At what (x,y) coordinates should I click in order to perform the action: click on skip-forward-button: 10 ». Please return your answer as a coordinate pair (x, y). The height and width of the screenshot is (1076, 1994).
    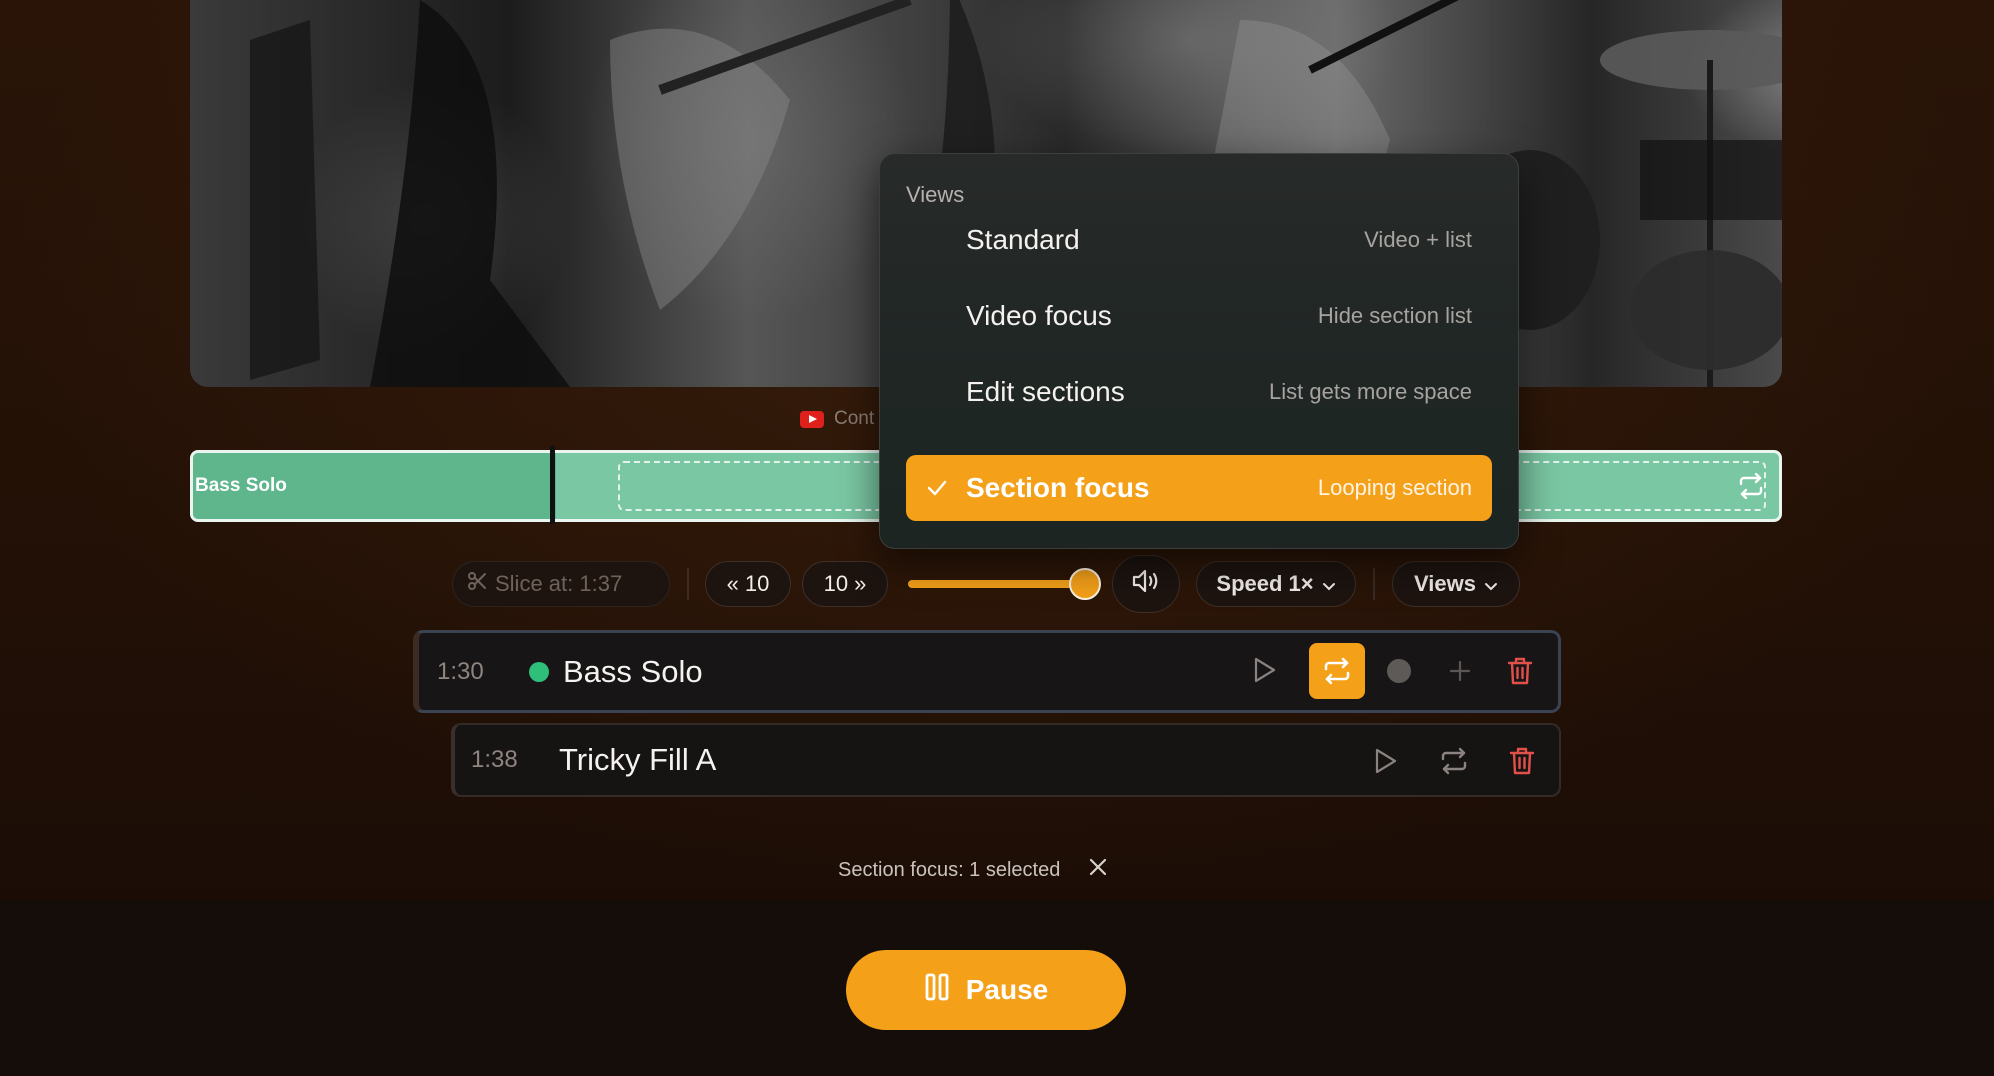
    Looking at the image, I should click on (845, 584).